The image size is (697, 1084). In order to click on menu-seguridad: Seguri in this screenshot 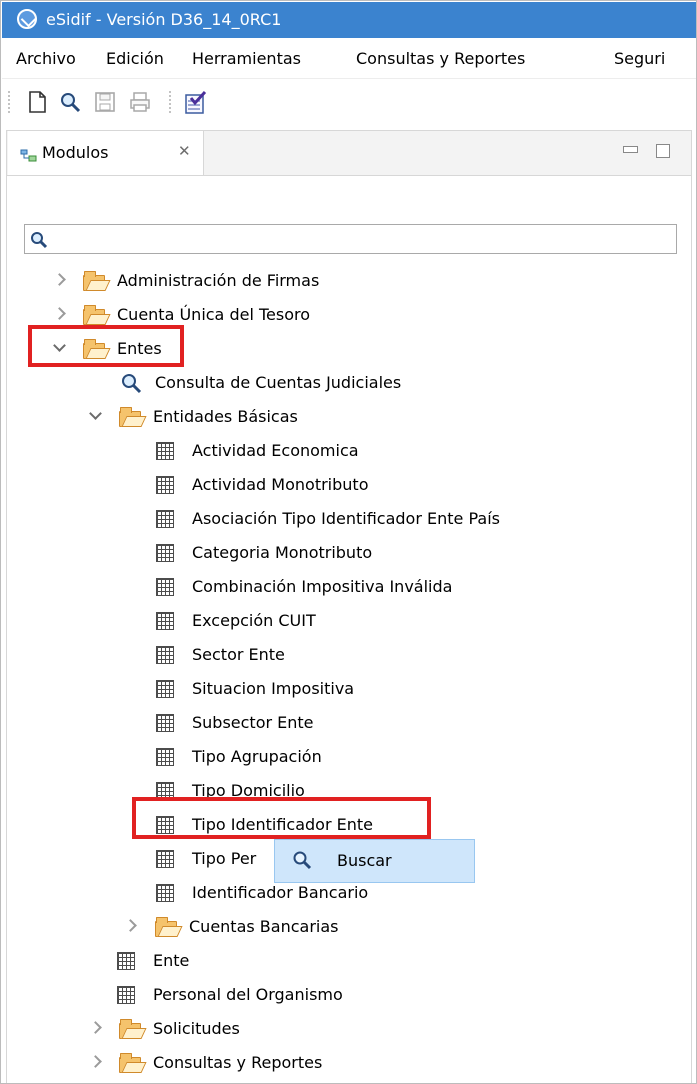, I will do `click(639, 59)`.